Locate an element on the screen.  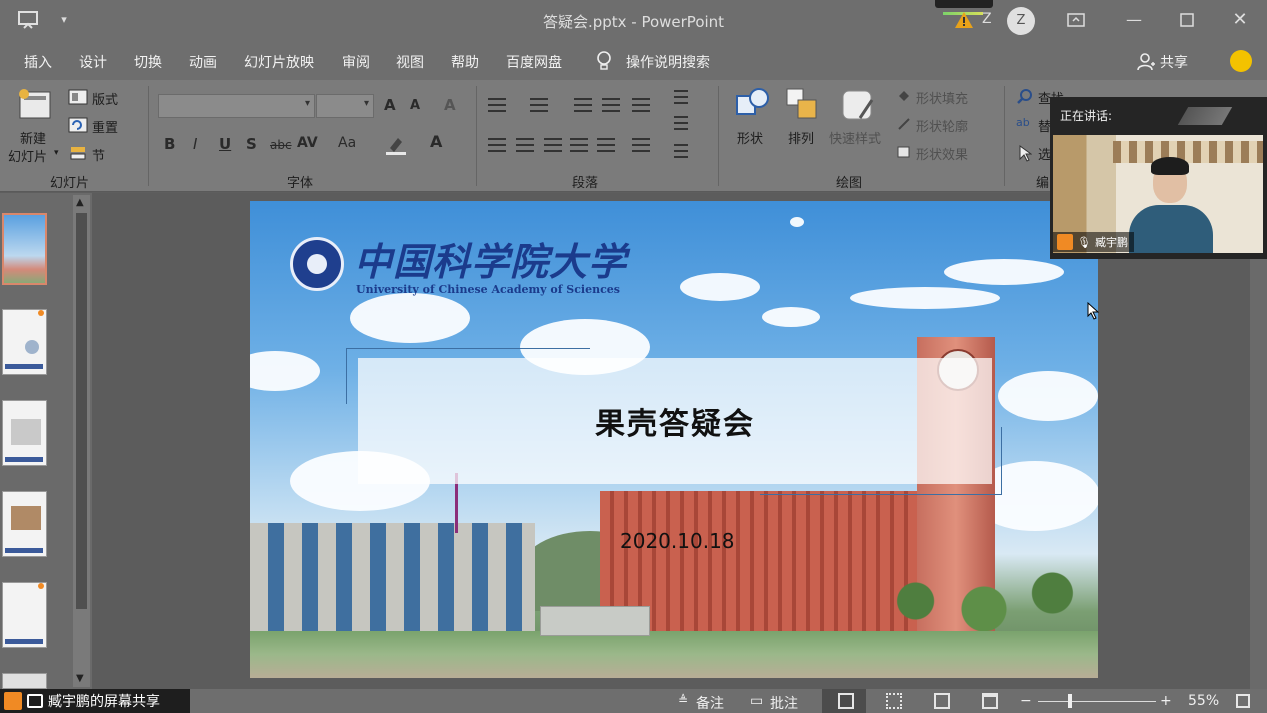
new-slide-dropdown-icon: ▾ is located at coordinates (56, 153).